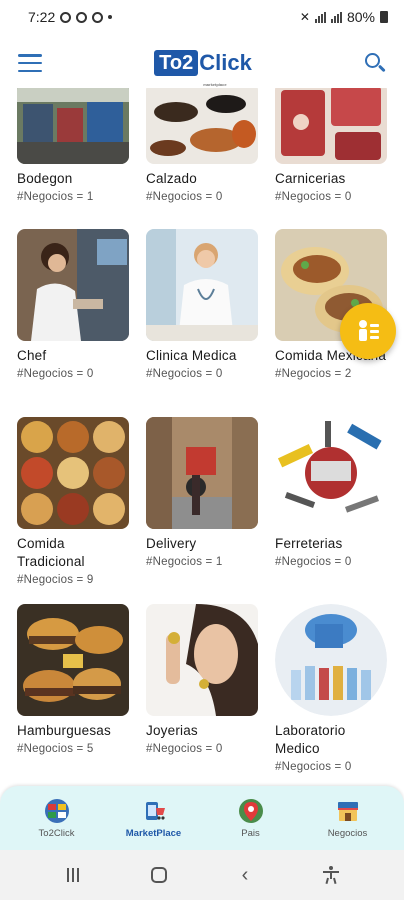 Image resolution: width=404 pixels, height=900 pixels. I want to click on category-card-bodegon: Bodegon #Negocios = 1, so click(76, 146).